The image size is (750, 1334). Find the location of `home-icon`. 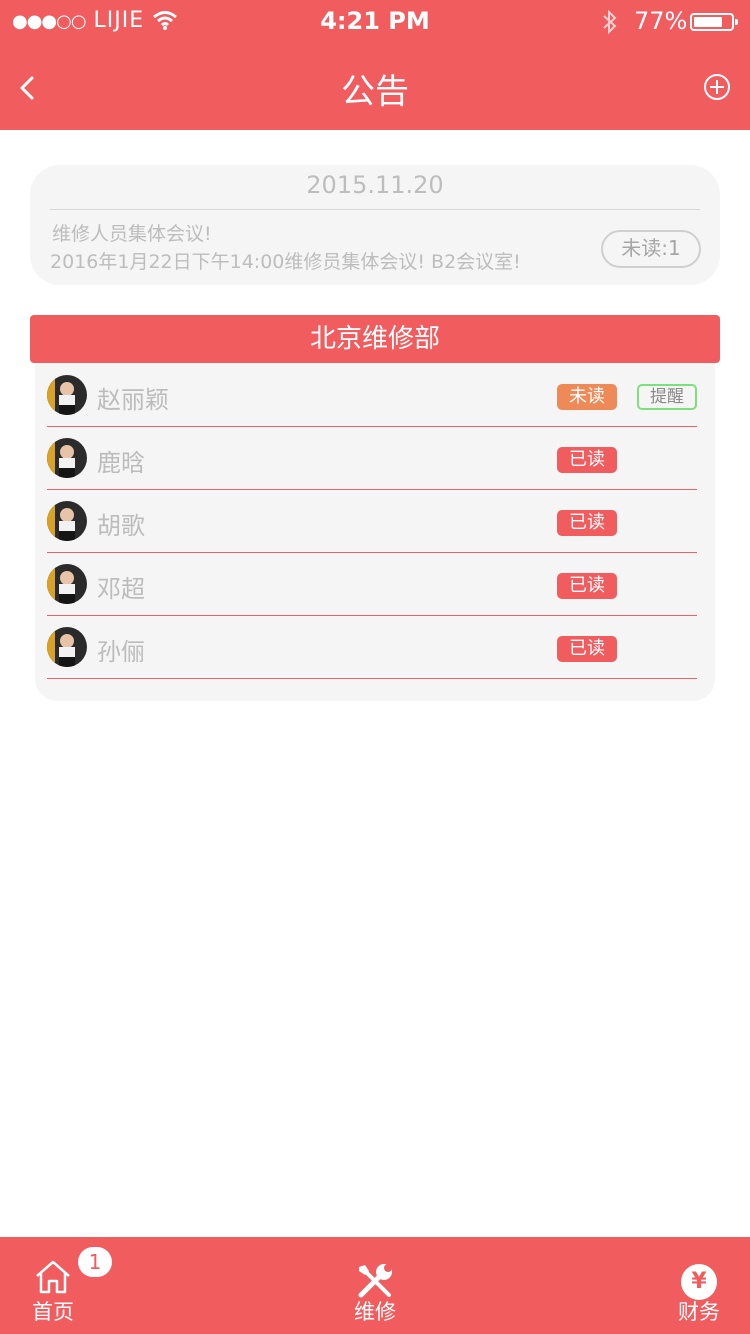

home-icon is located at coordinates (53, 1277).